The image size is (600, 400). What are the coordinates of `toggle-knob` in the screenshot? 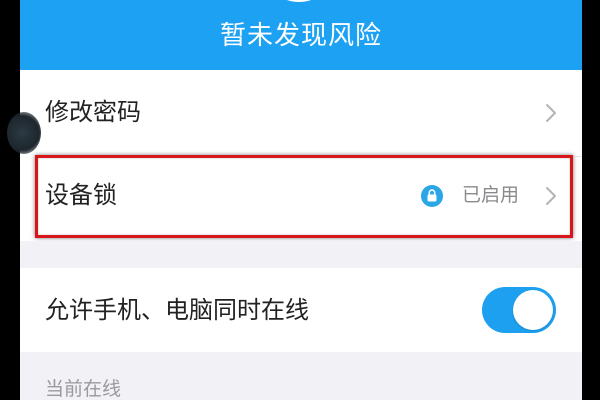 It's located at (533, 310).